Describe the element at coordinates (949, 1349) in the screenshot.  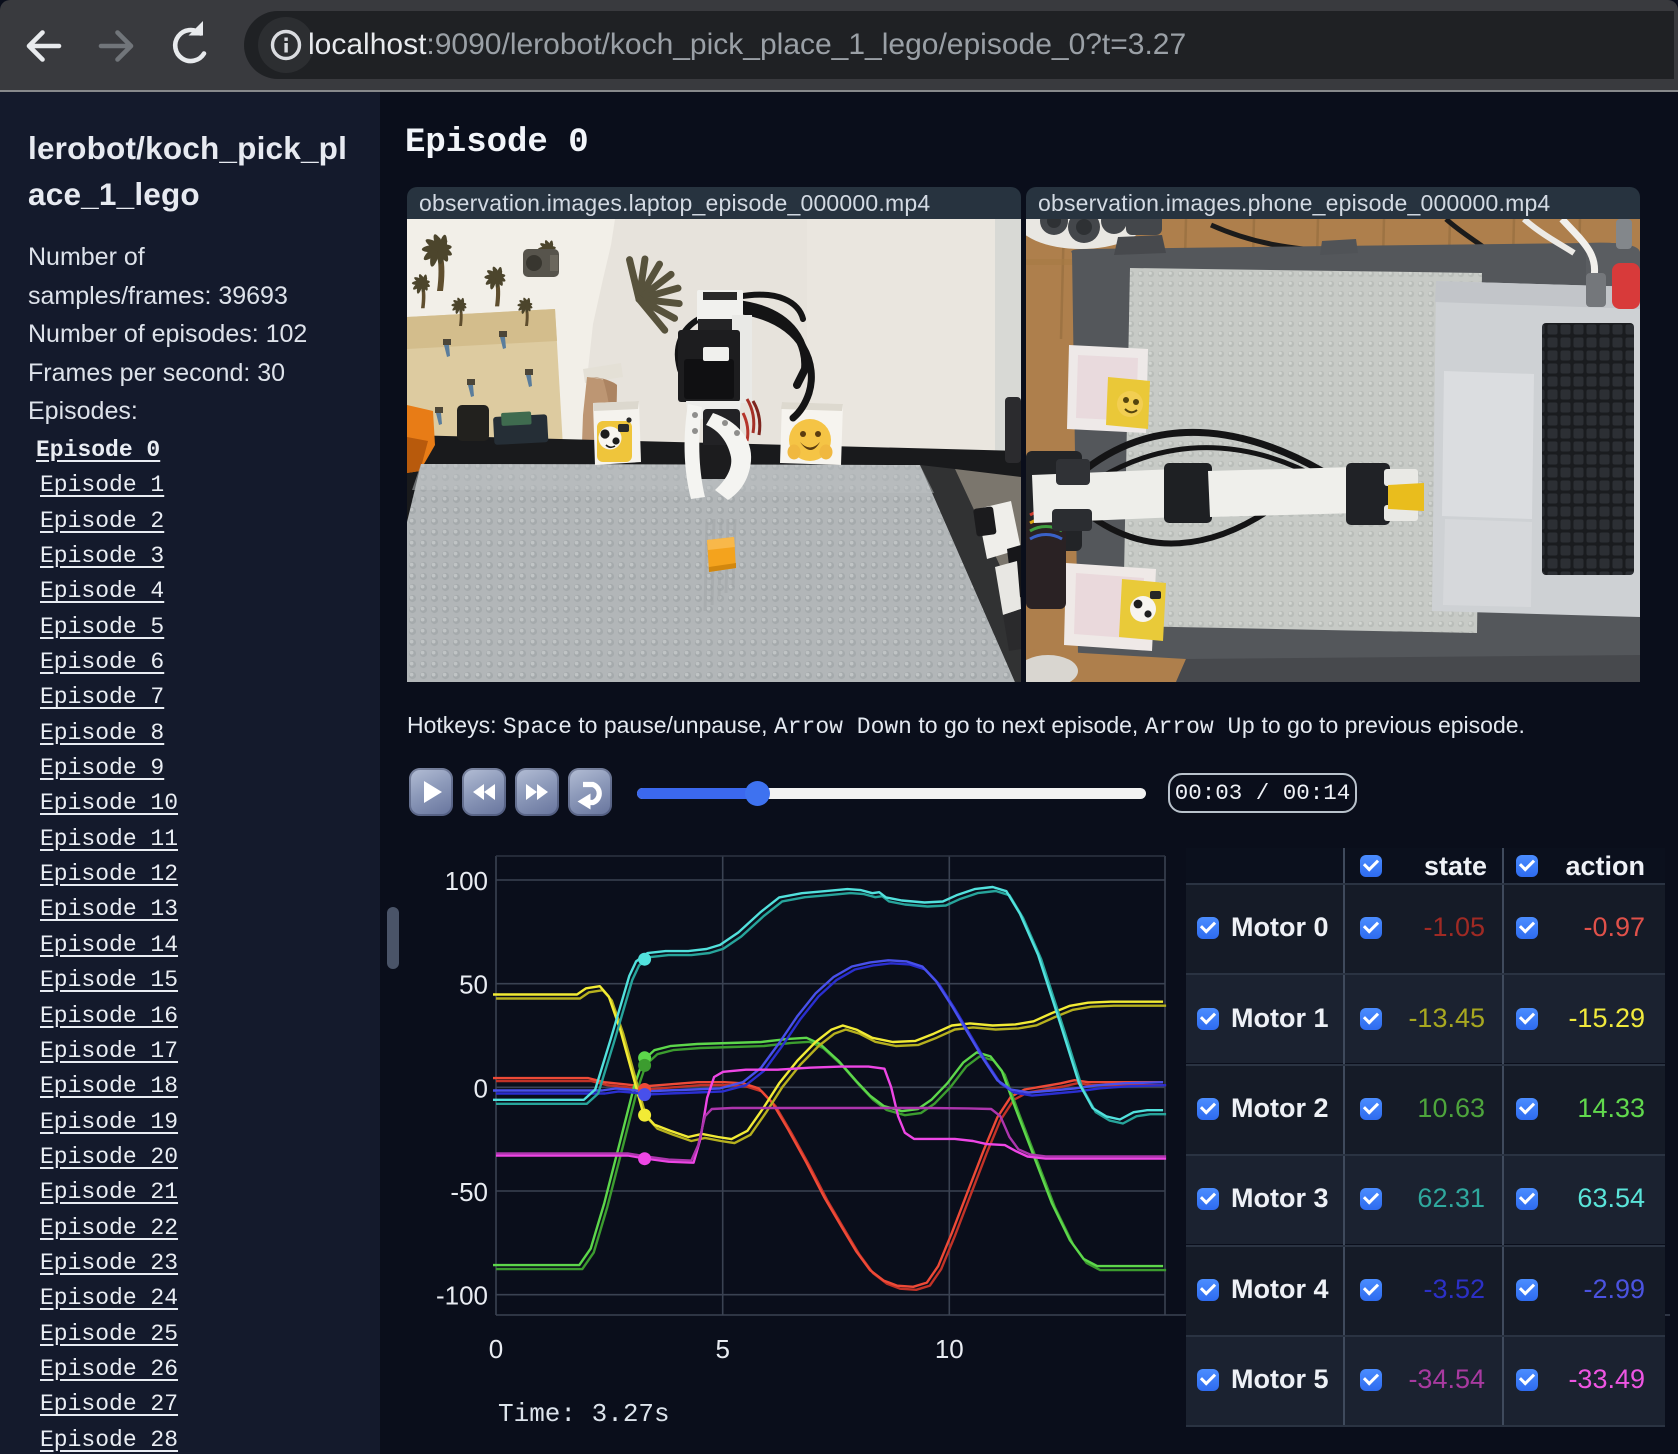
I see `svg-text: 10` at that location.